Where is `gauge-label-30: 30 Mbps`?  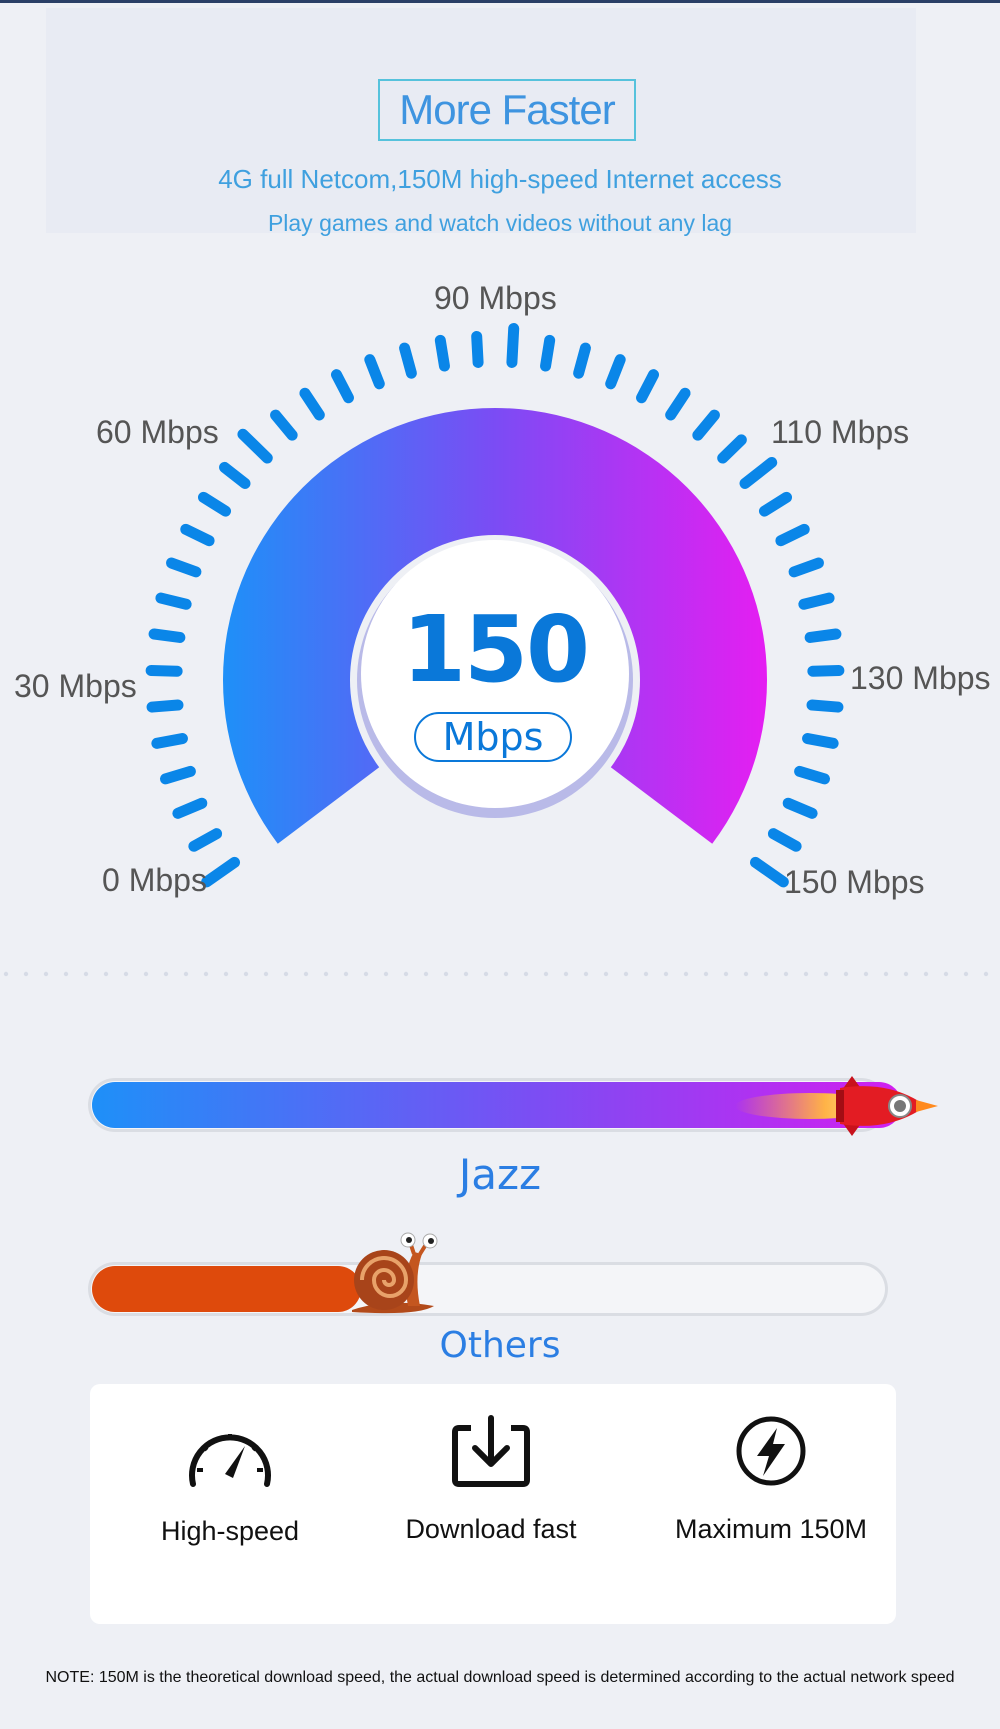
gauge-label-30: 30 Mbps is located at coordinates (75, 686).